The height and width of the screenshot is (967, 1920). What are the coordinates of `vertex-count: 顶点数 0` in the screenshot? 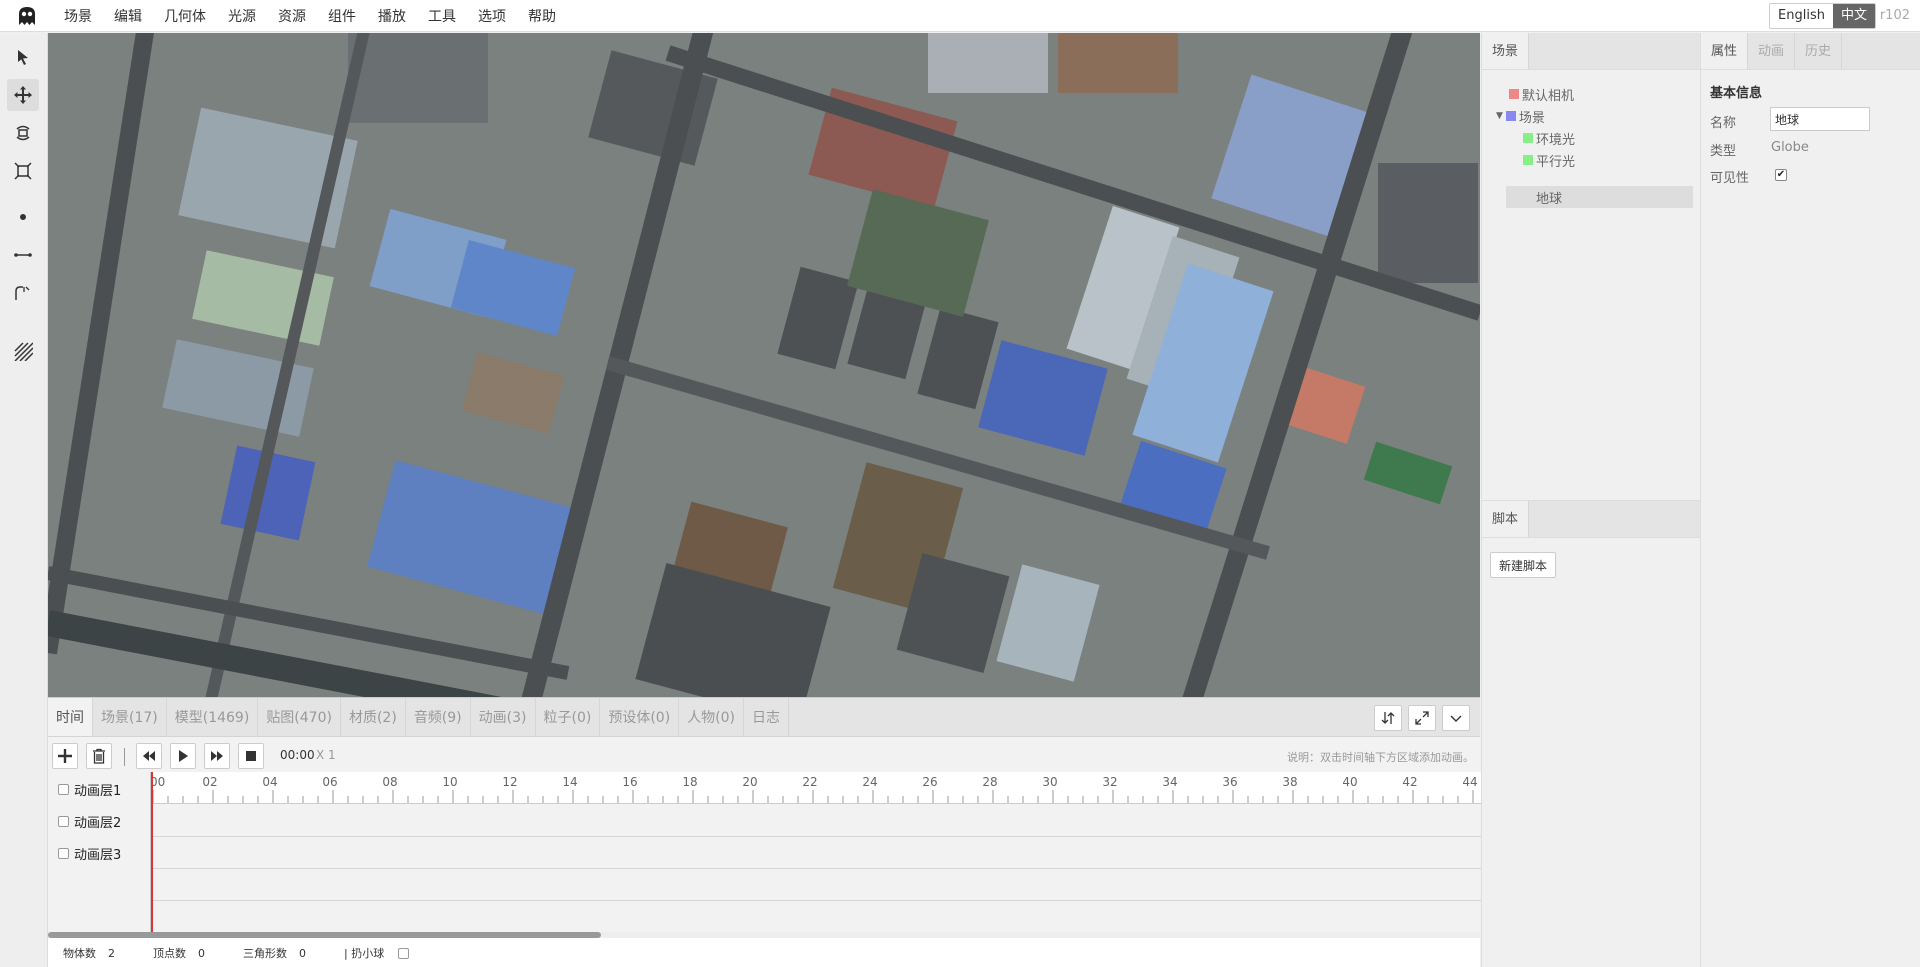 It's located at (179, 953).